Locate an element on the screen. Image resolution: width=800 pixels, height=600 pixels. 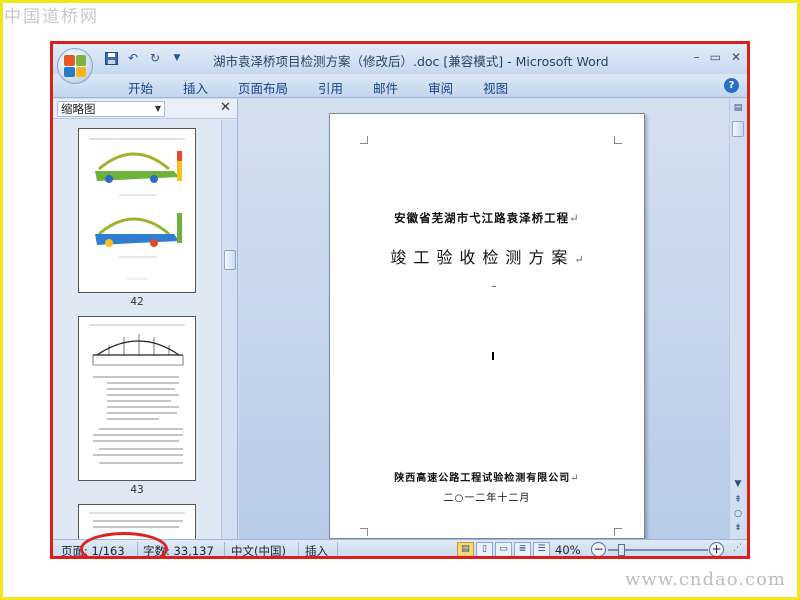
browse-object-icon: ○ is located at coordinates (738, 514).